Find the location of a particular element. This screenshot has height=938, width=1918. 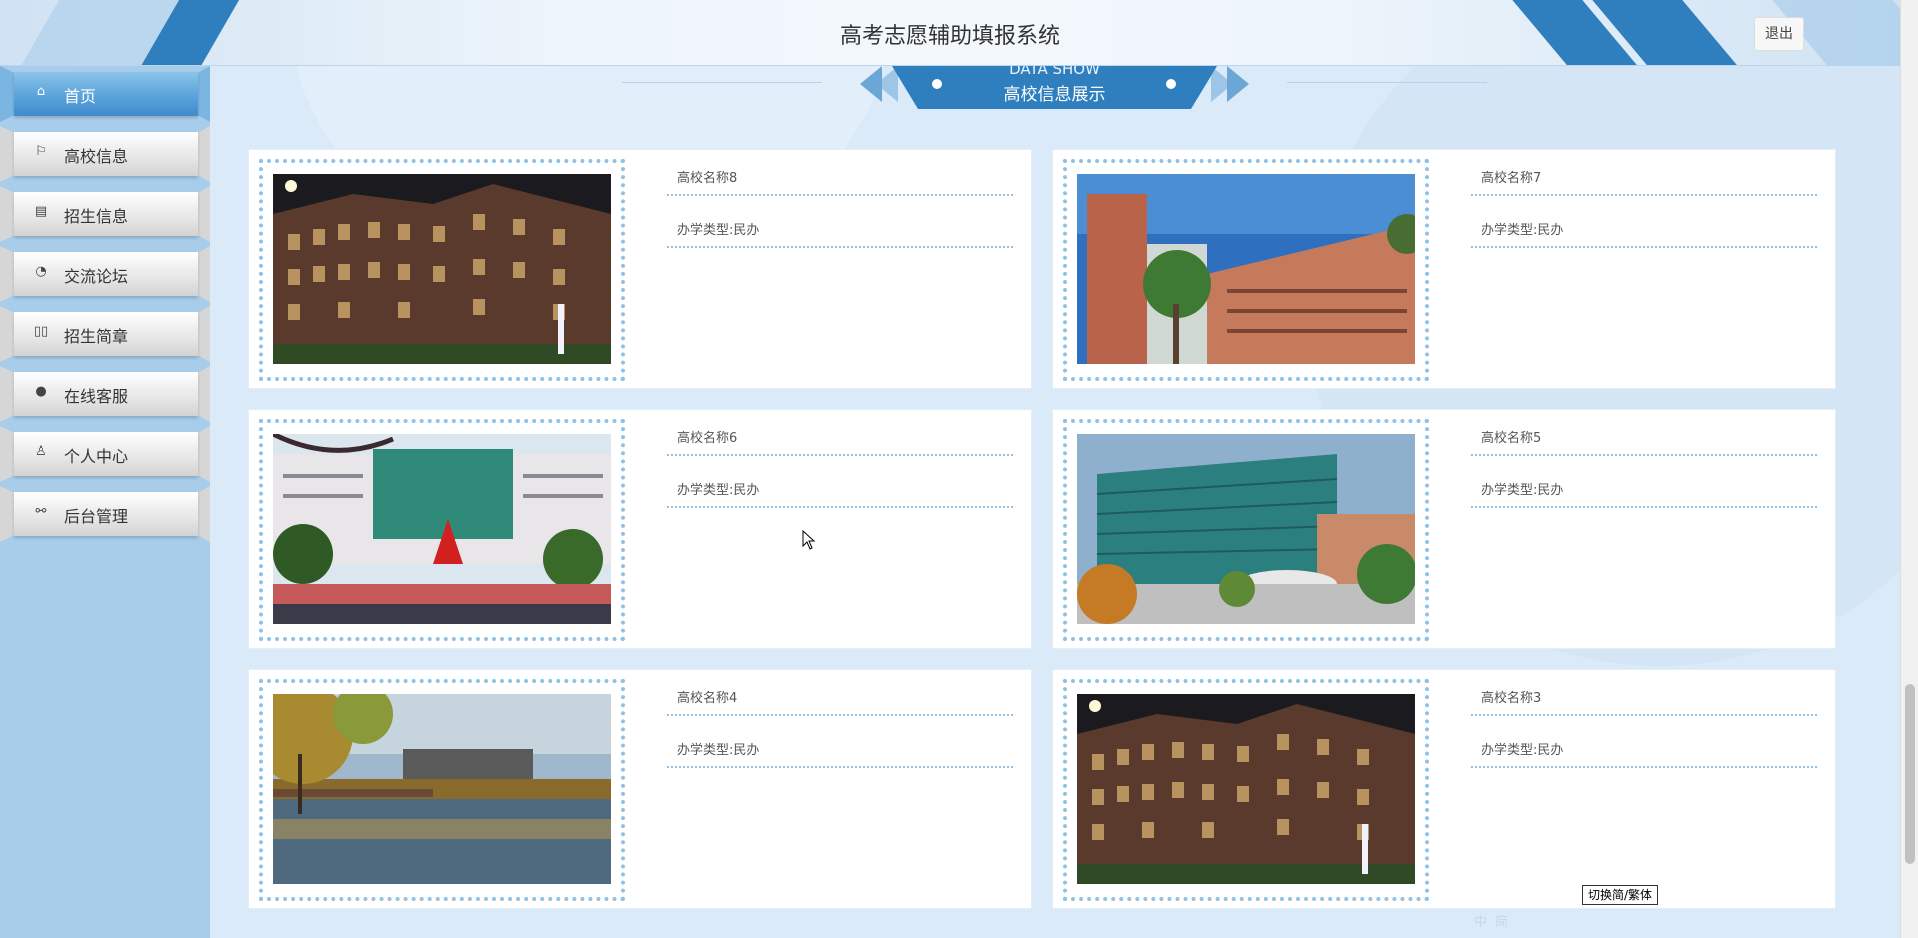

school-card: 高校名称5 办学类型:民办 is located at coordinates (1444, 529).